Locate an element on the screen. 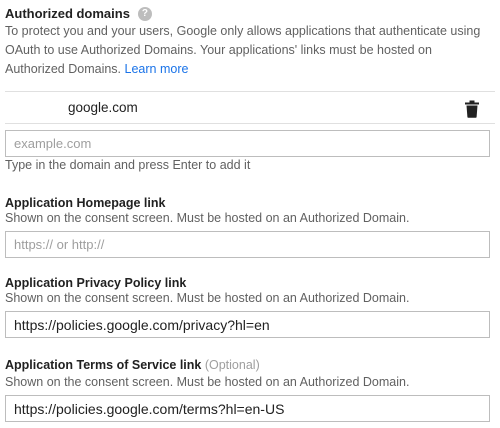 The image size is (500, 428). learn-more-link: Learn more is located at coordinates (157, 69).